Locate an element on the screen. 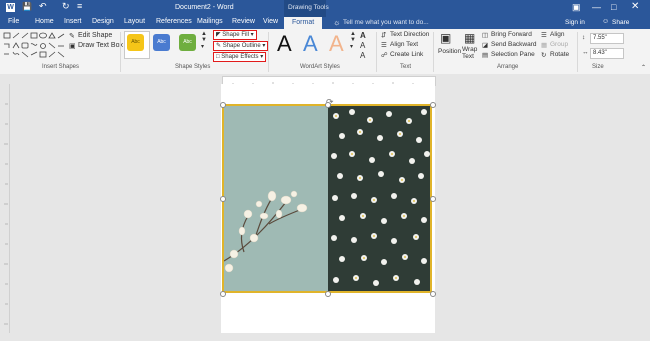 The image size is (650, 341). wordart-style-black: A is located at coordinates (284, 44).